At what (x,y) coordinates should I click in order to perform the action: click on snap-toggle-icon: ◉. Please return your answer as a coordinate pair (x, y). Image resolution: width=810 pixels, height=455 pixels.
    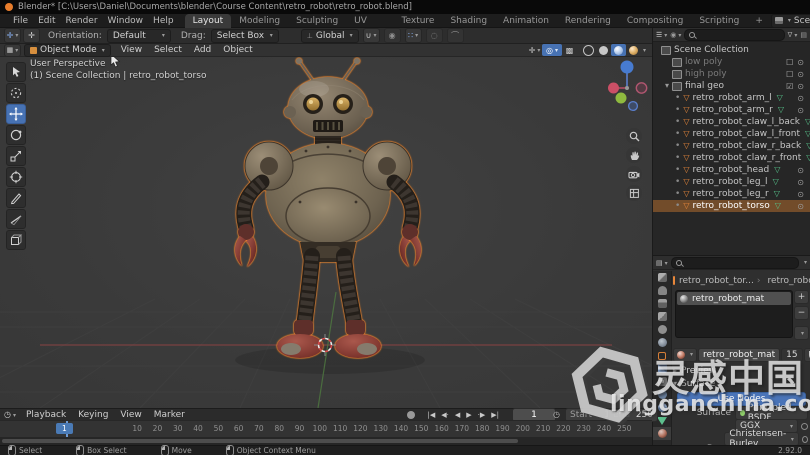
    Looking at the image, I should click on (392, 35).